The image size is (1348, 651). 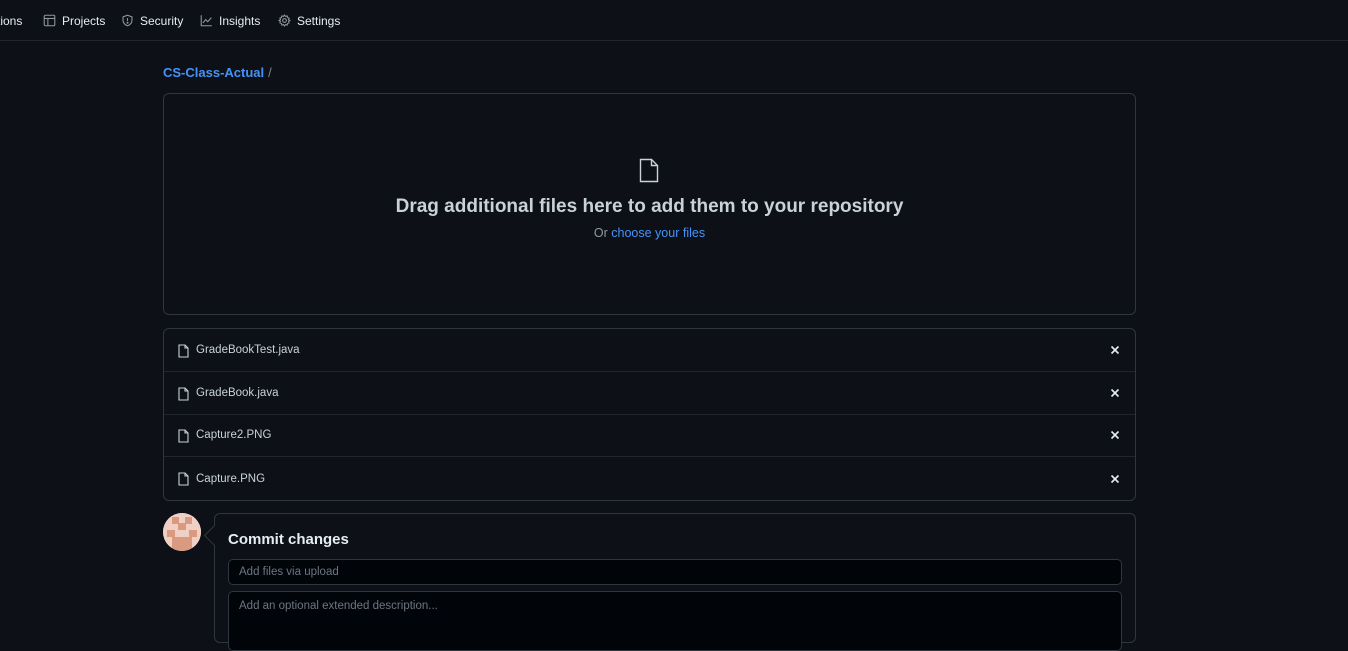 I want to click on commit-title: Commit changes, so click(x=288, y=539).